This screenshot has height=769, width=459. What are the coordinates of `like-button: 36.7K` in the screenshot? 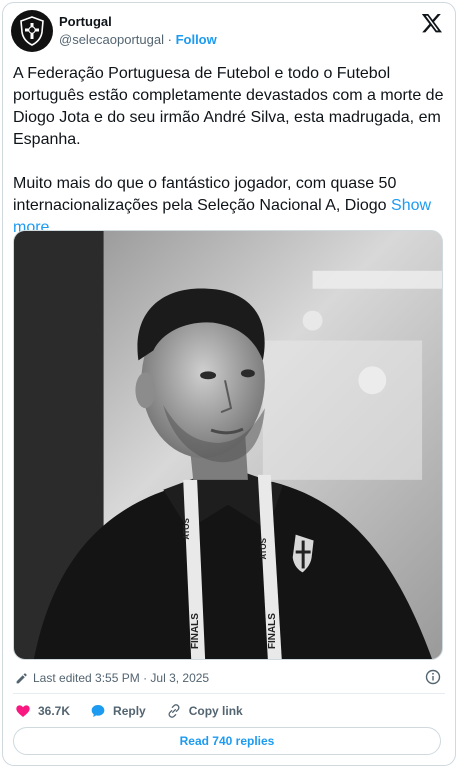 It's located at (42, 711).